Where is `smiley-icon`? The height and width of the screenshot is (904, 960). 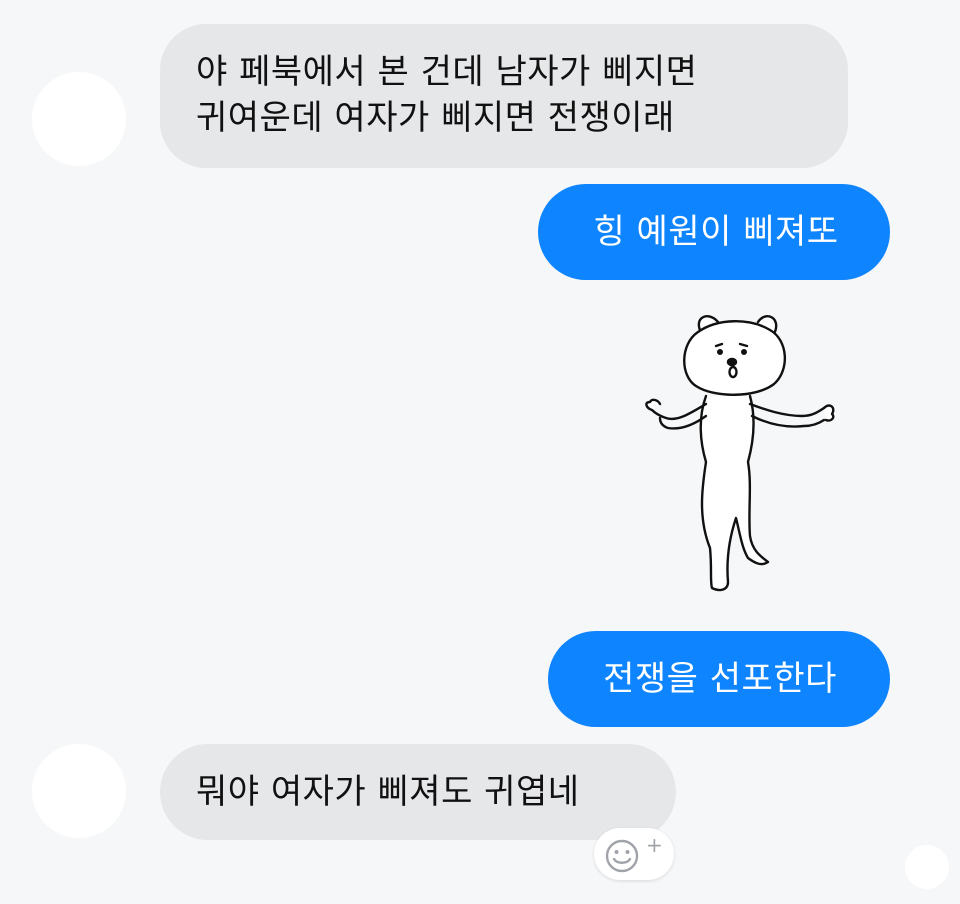 smiley-icon is located at coordinates (622, 856).